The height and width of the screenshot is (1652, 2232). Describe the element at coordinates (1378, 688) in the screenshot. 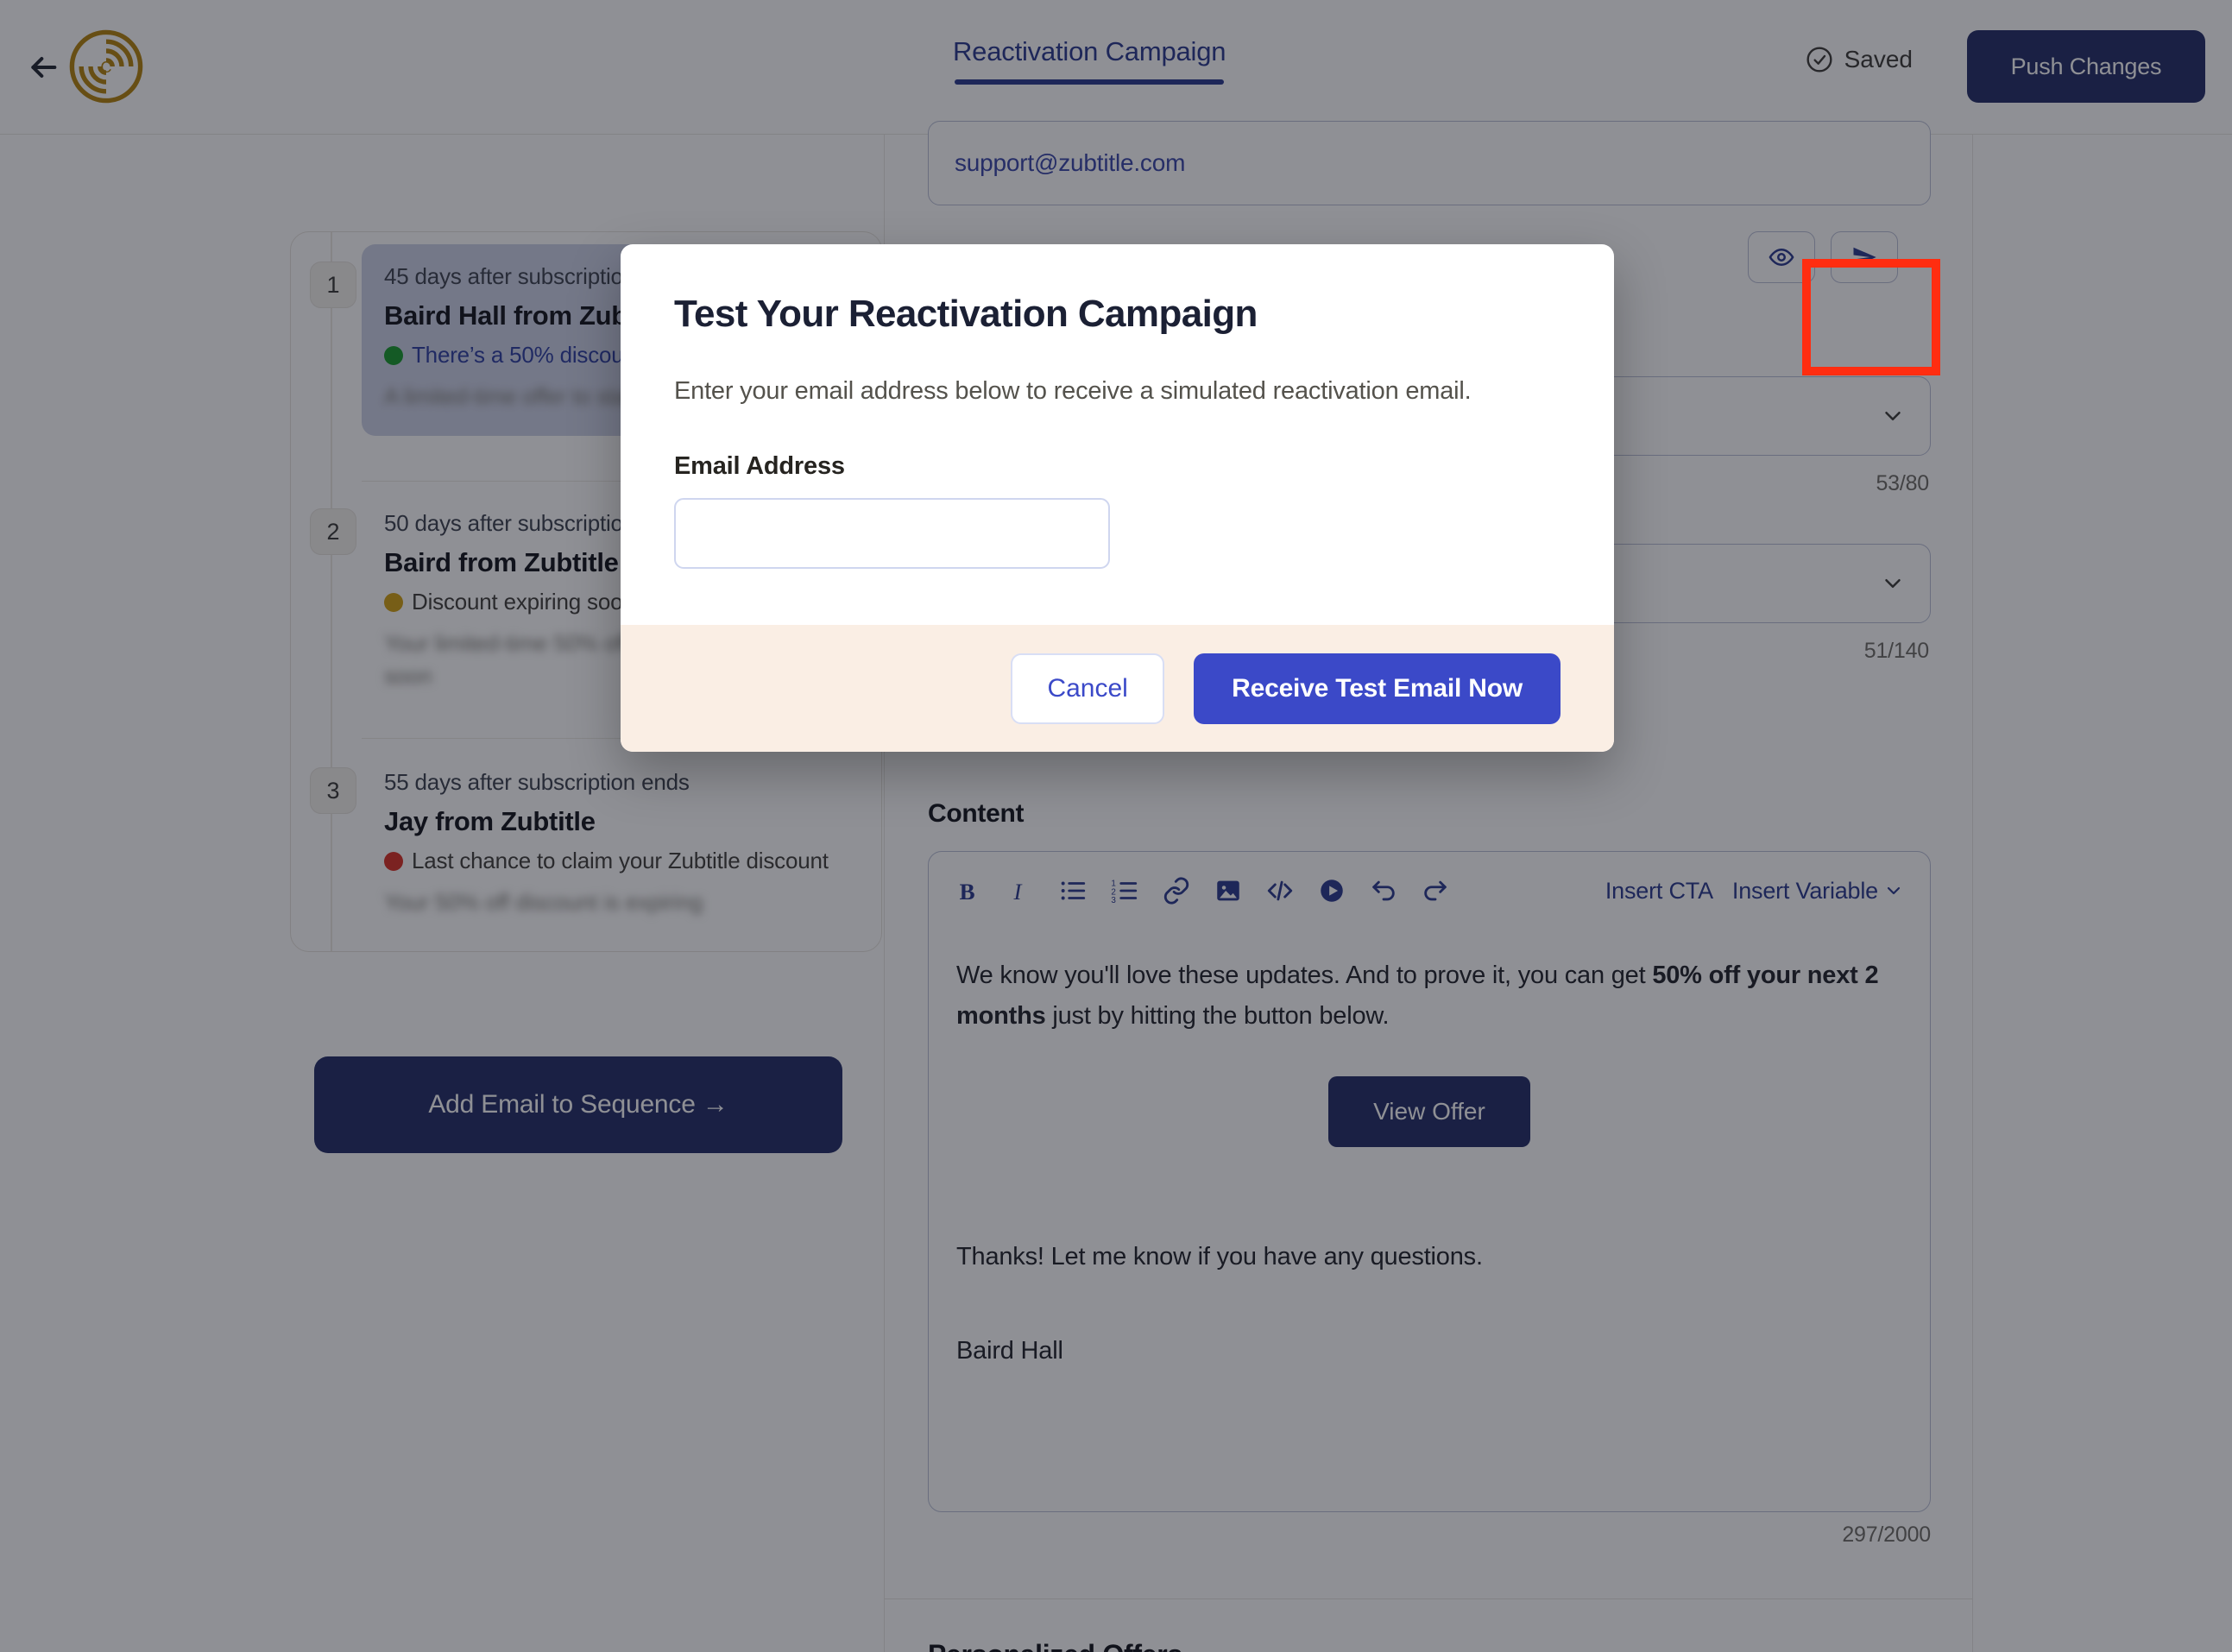

I see `receive-test-email-button: Receive Test Email Now` at that location.